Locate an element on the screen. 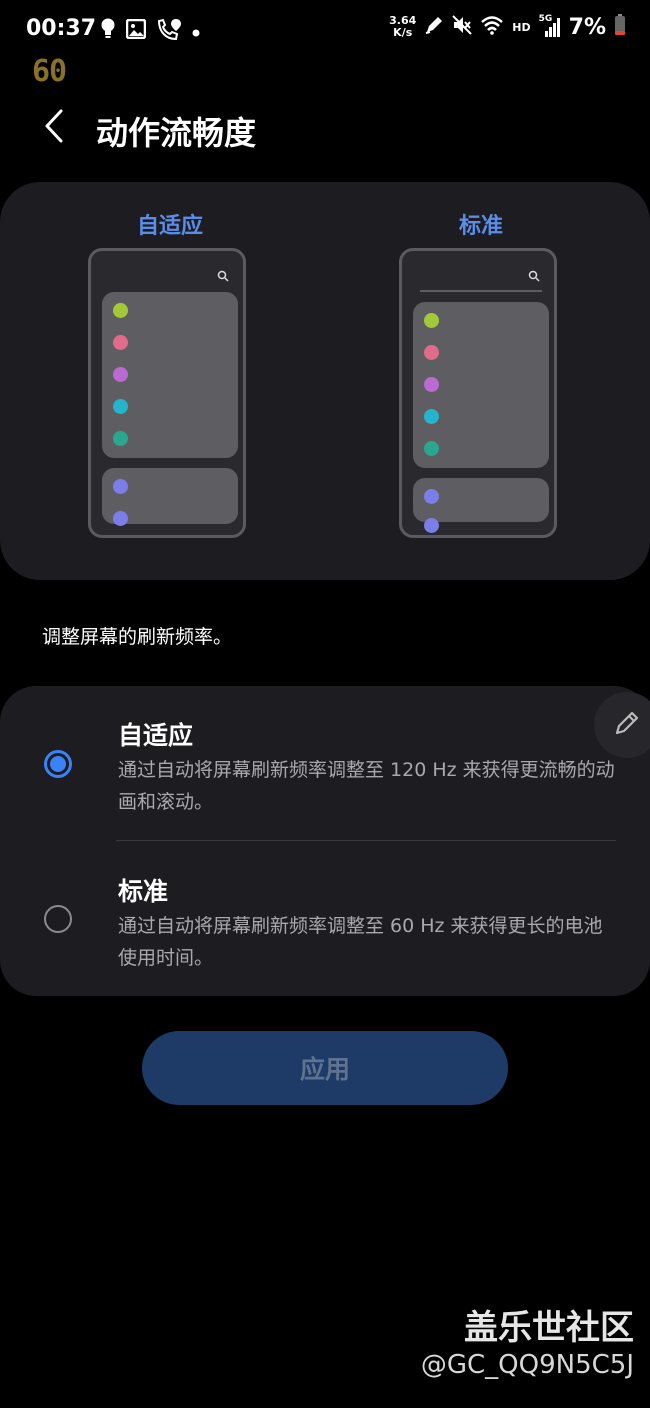 This screenshot has width=650, height=1408. description-text: 调整屏幕的刷新频率。 is located at coordinates (137, 637).